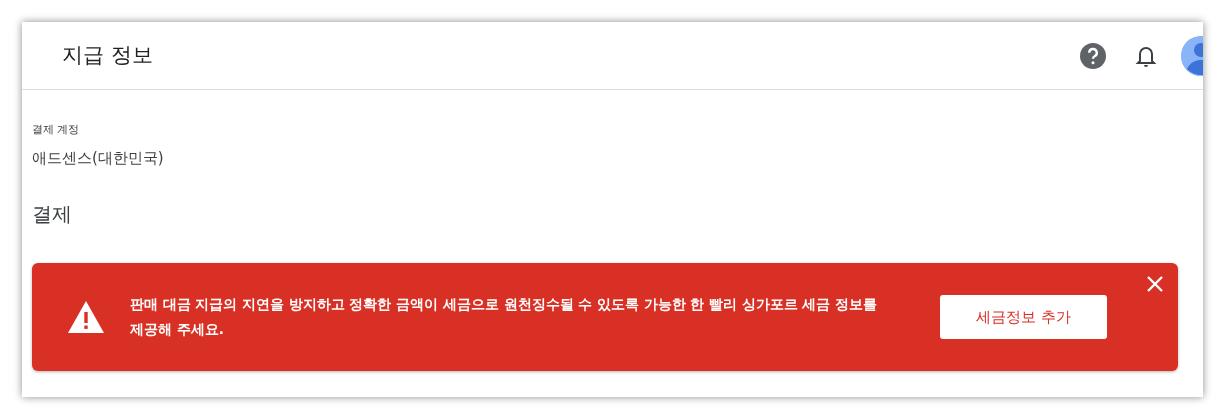 The image size is (1225, 419). I want to click on field-value: 애드센스(대한민국), so click(98, 158).